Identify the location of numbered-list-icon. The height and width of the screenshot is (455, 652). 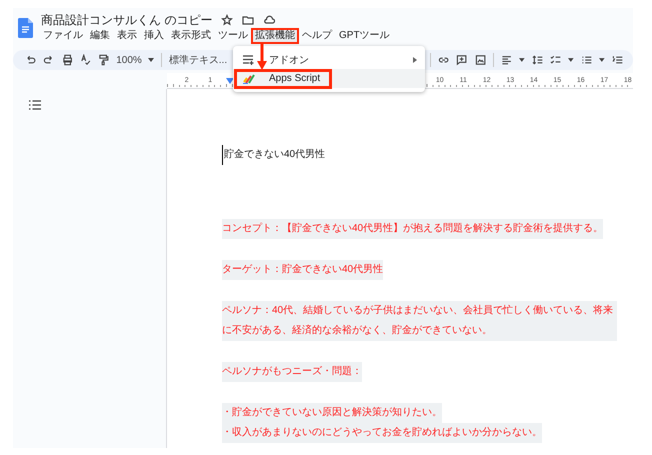
(617, 60).